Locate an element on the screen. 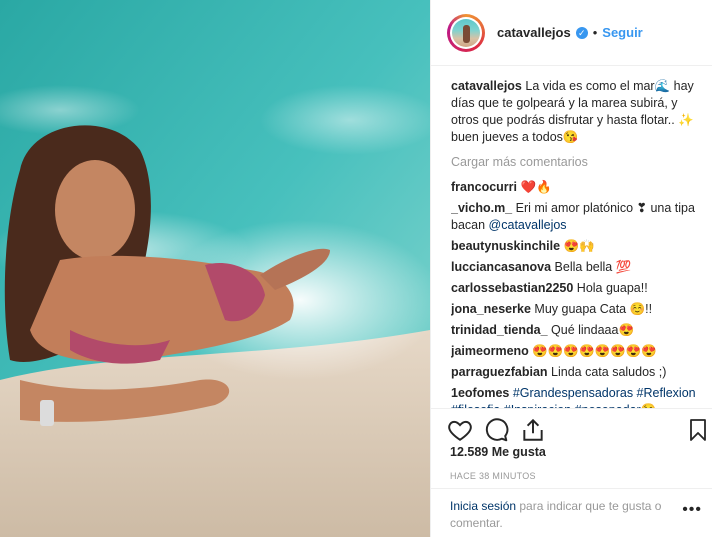 This screenshot has width=712, height=537. comment-text: 😍🙌 is located at coordinates (579, 246).